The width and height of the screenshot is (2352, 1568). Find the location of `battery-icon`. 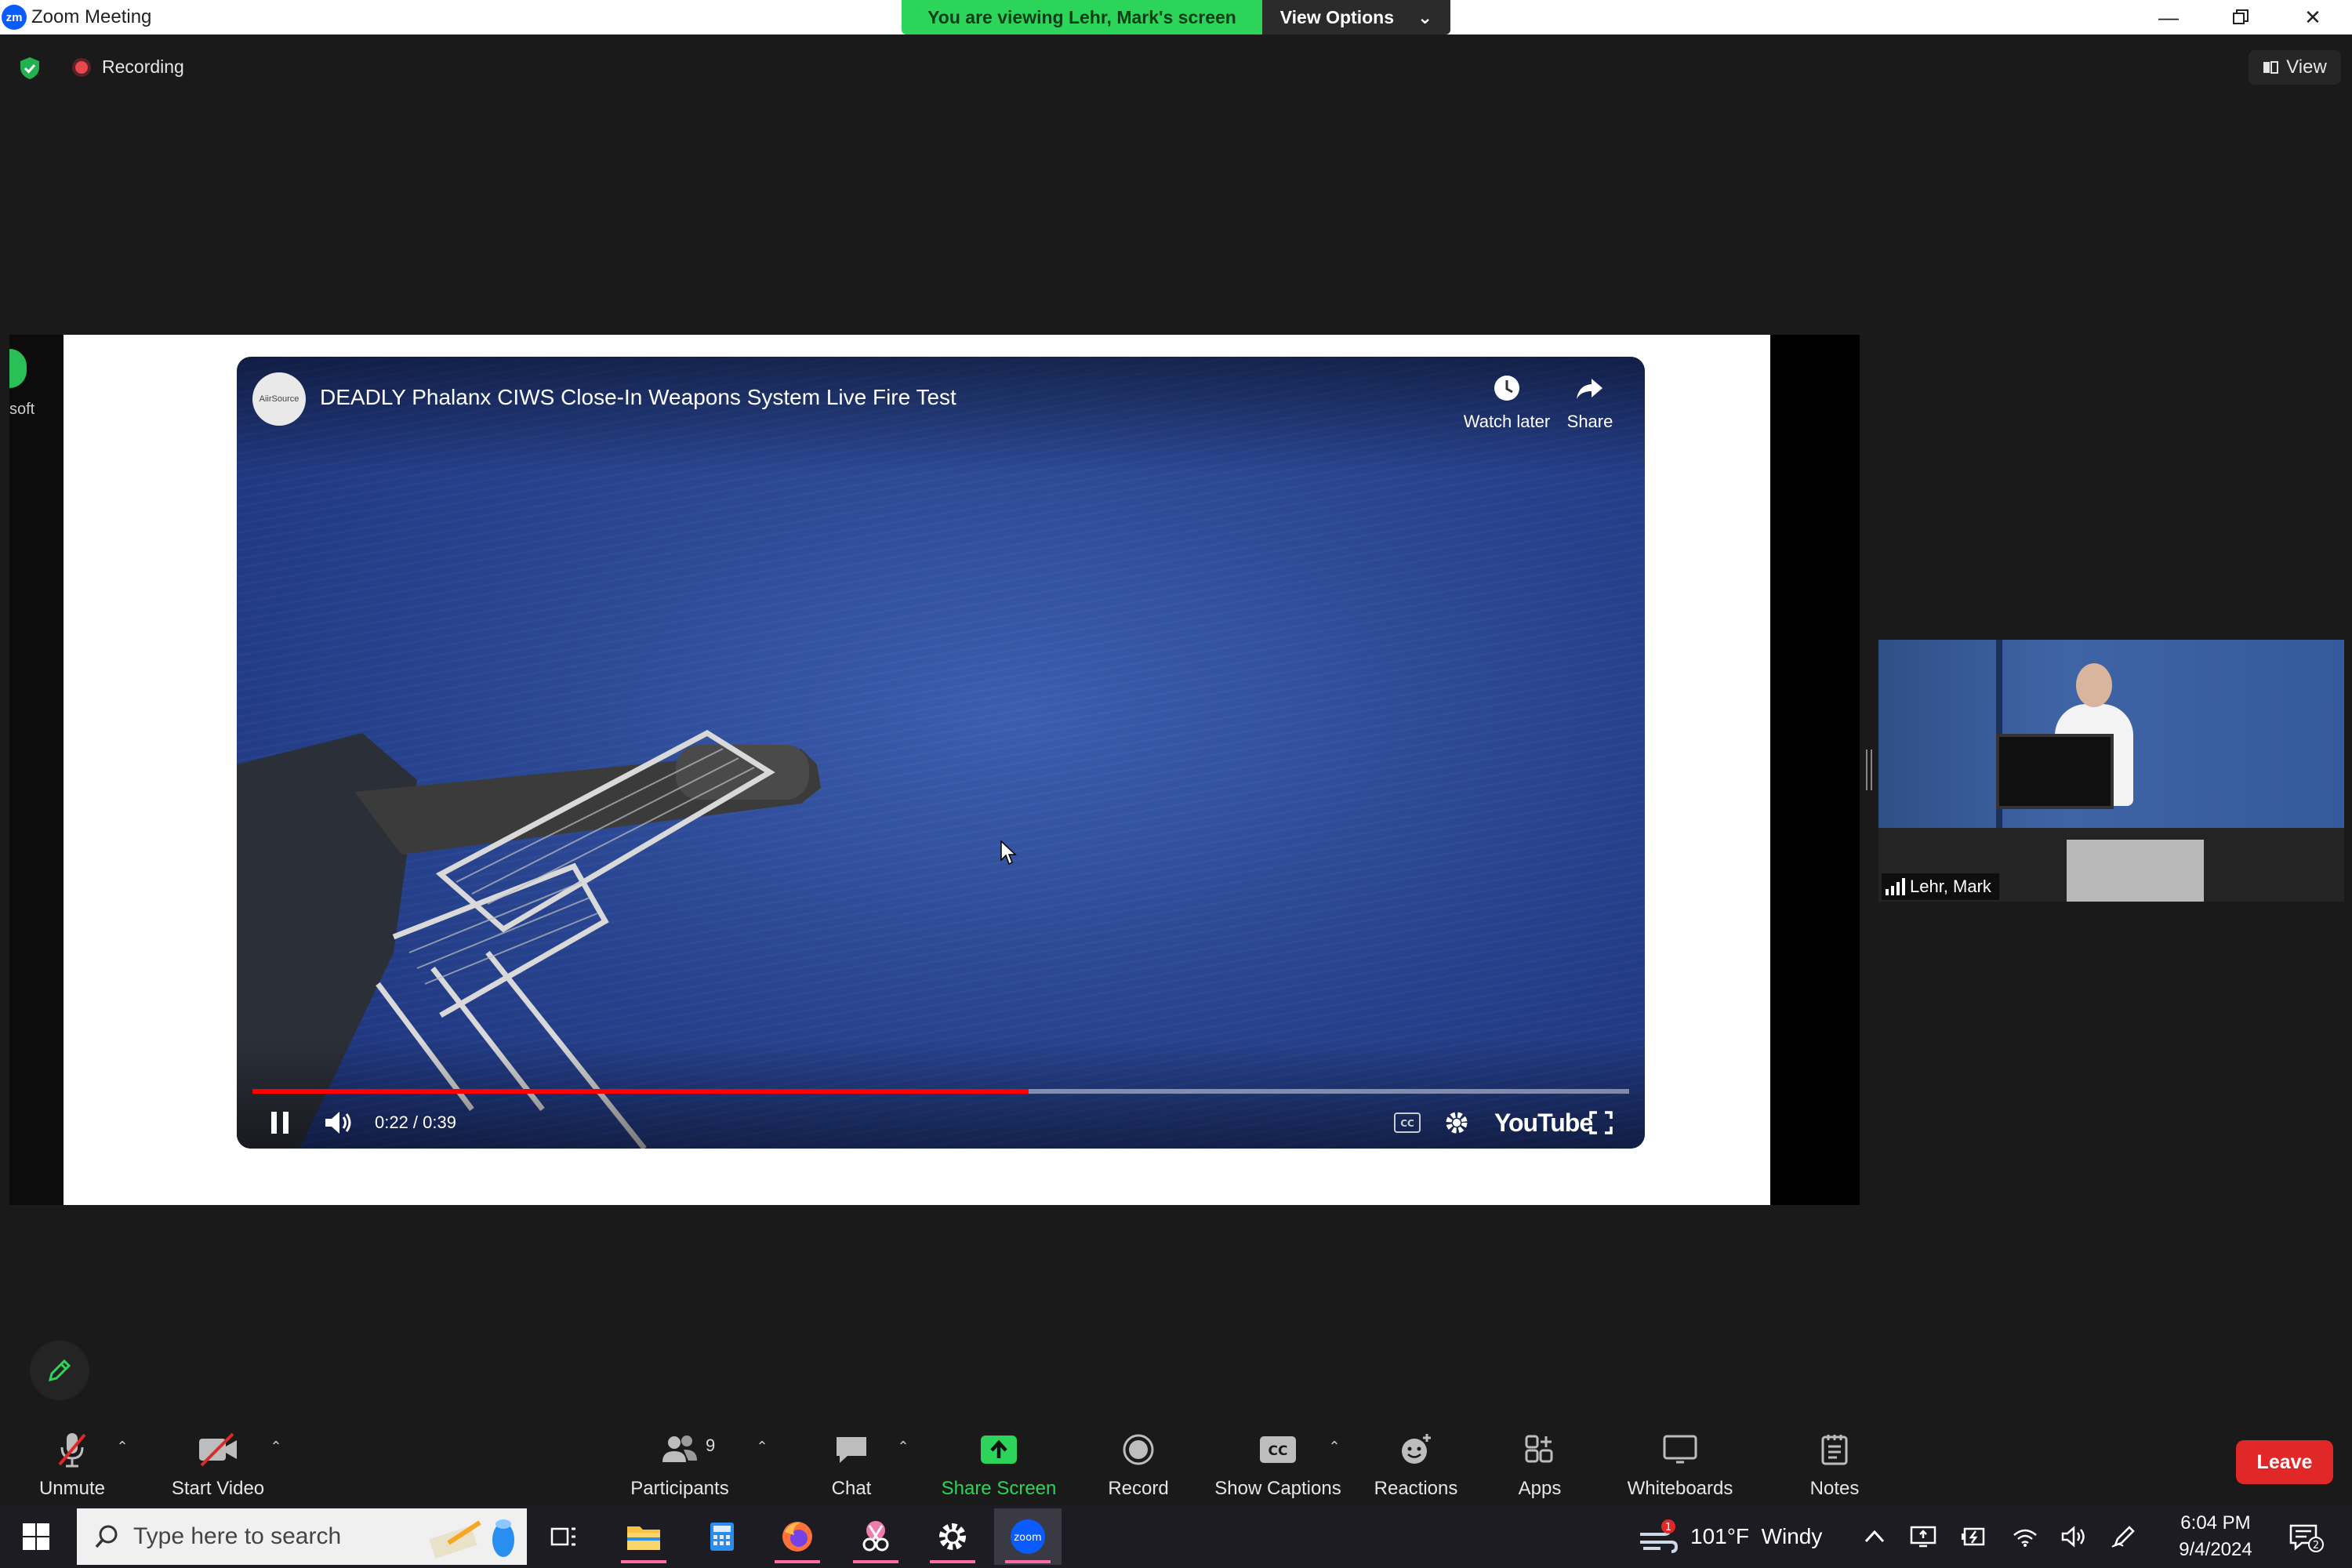

battery-icon is located at coordinates (1974, 1536).